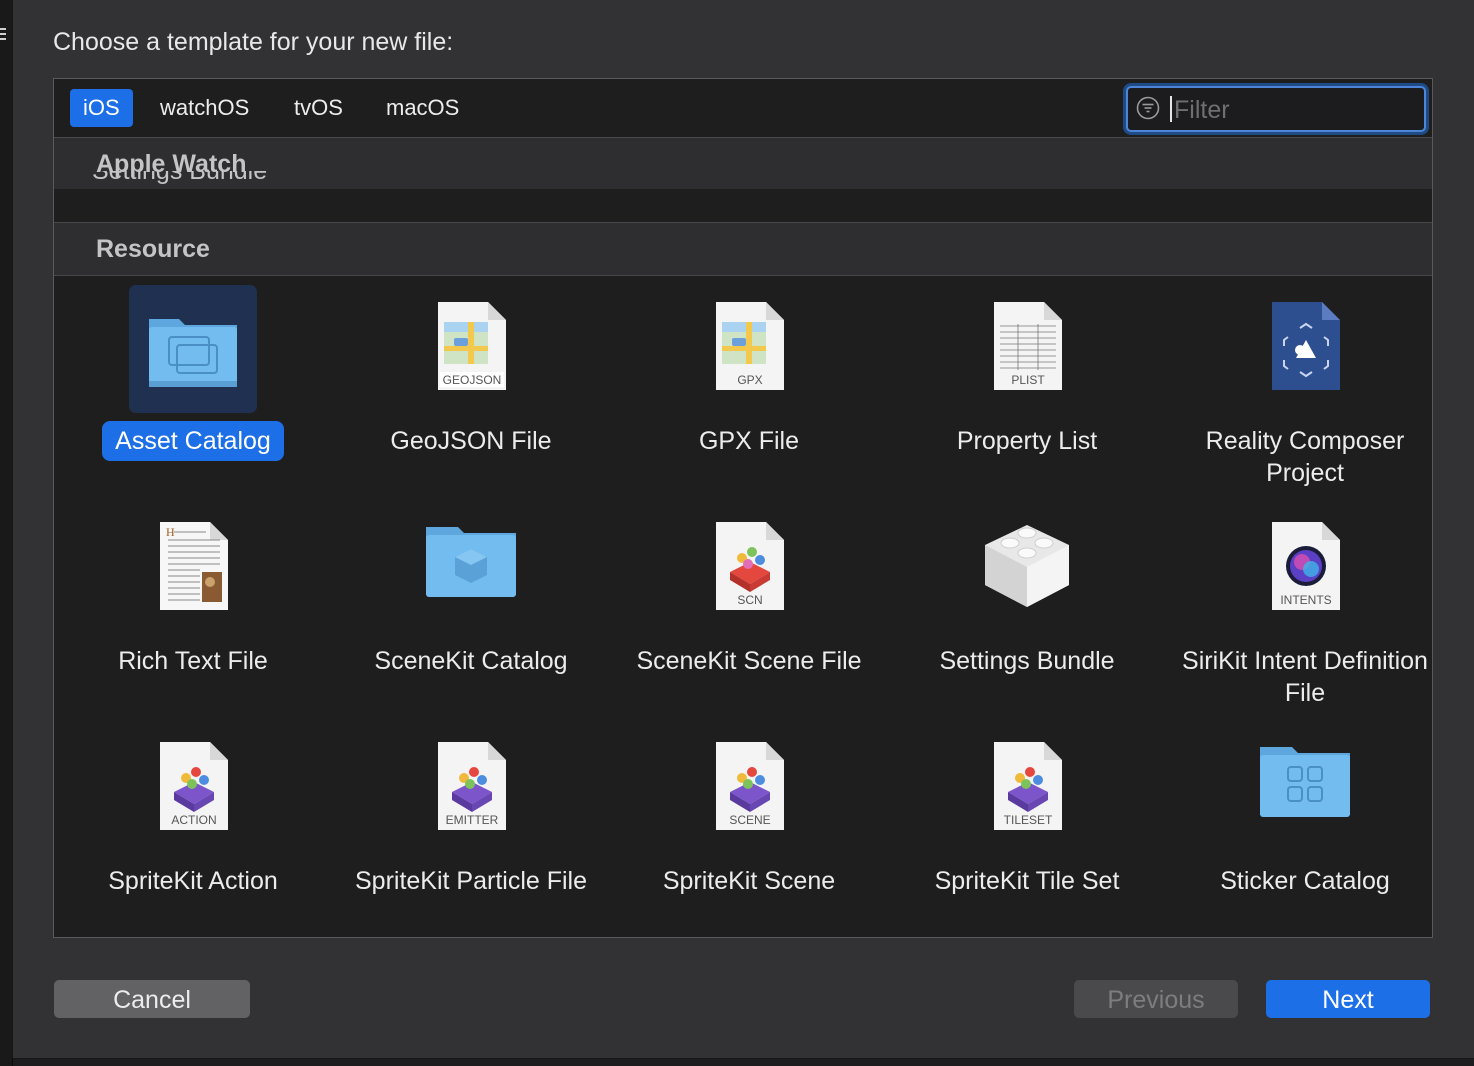  I want to click on template-label: SpriteKit Action, so click(193, 881).